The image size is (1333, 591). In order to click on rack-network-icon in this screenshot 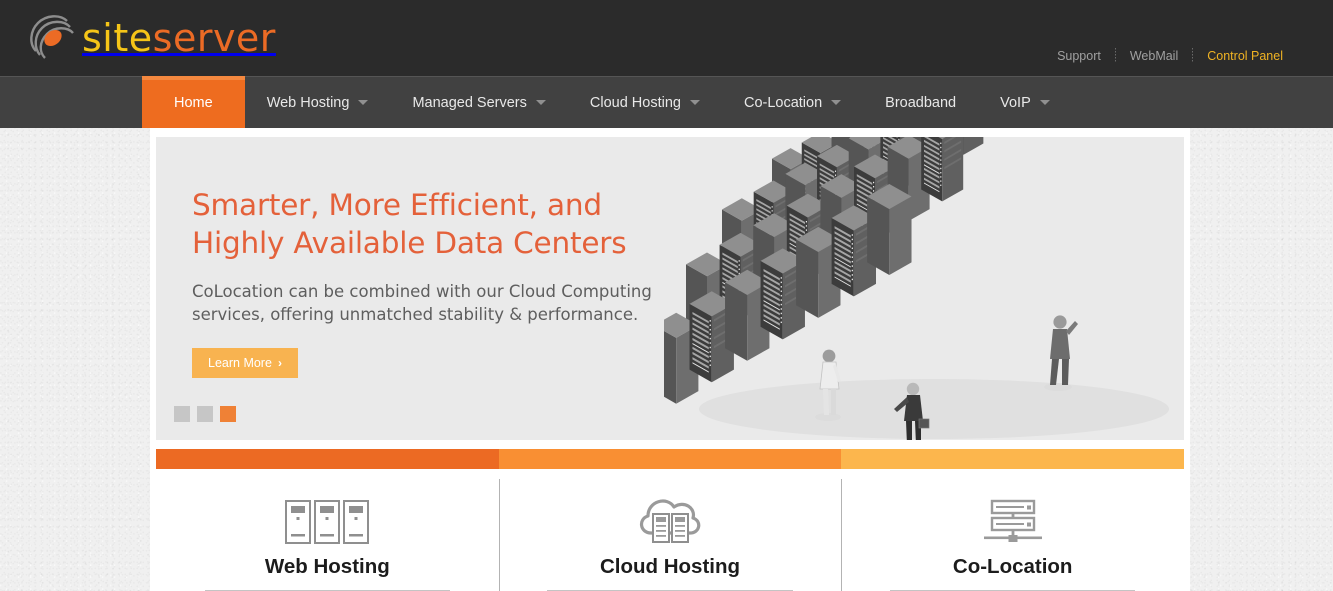, I will do `click(1012, 519)`.